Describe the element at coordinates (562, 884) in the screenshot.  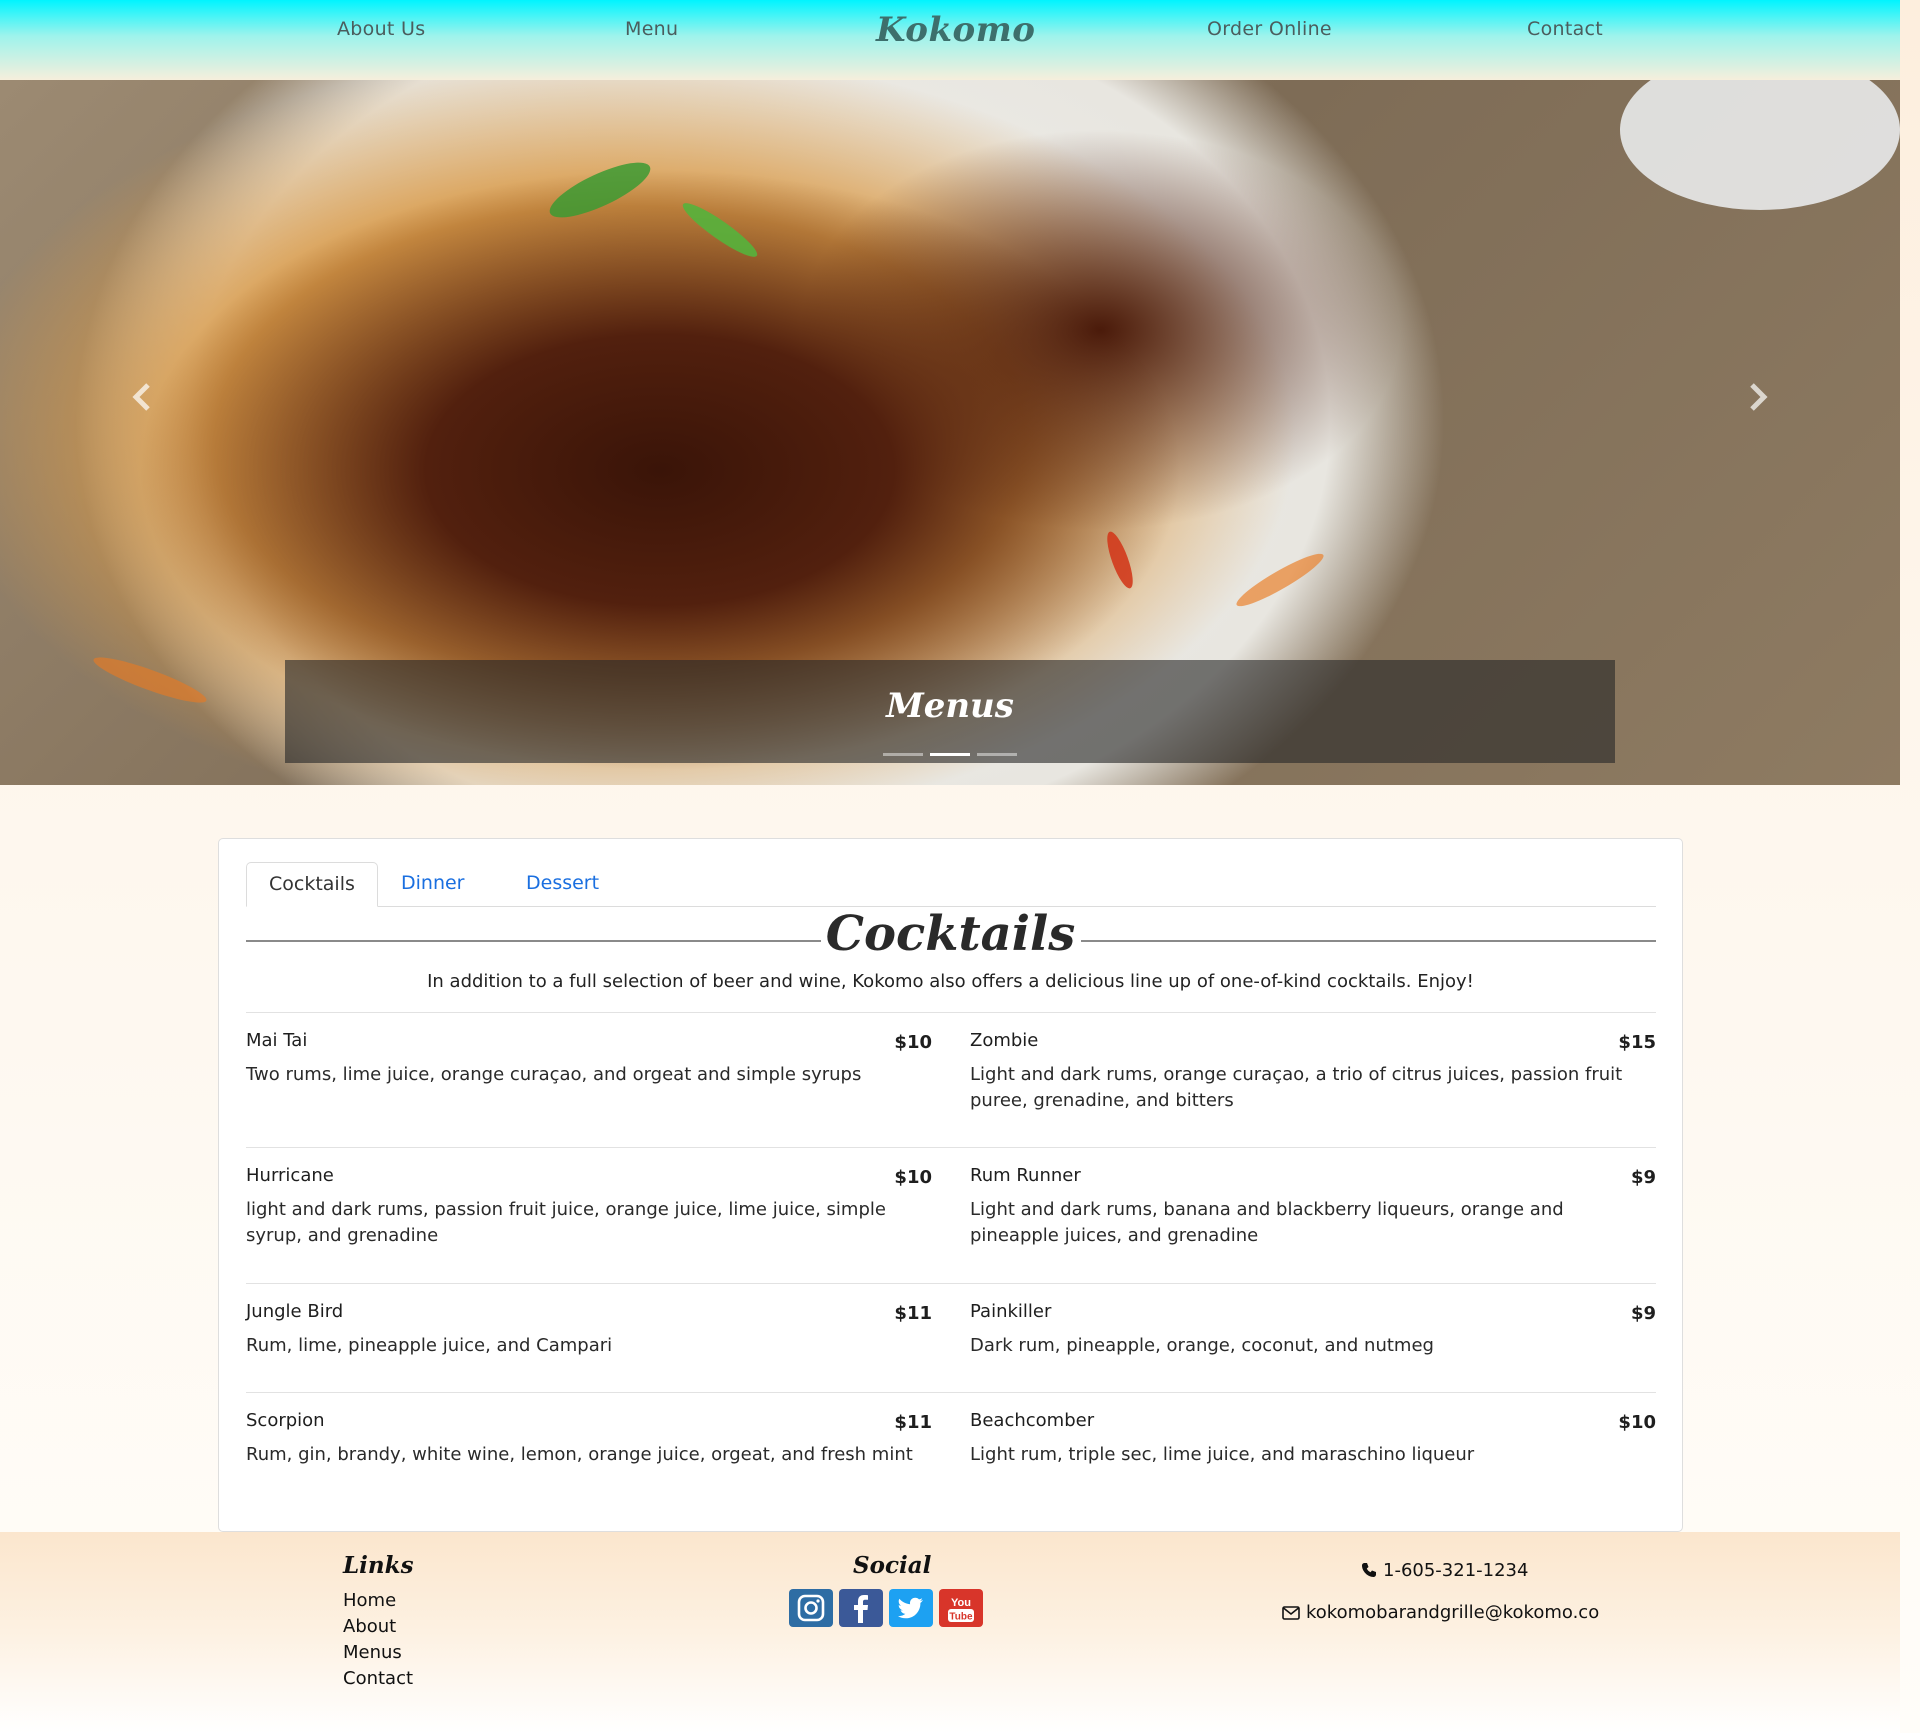
I see `tab-dessert: Dessert` at that location.